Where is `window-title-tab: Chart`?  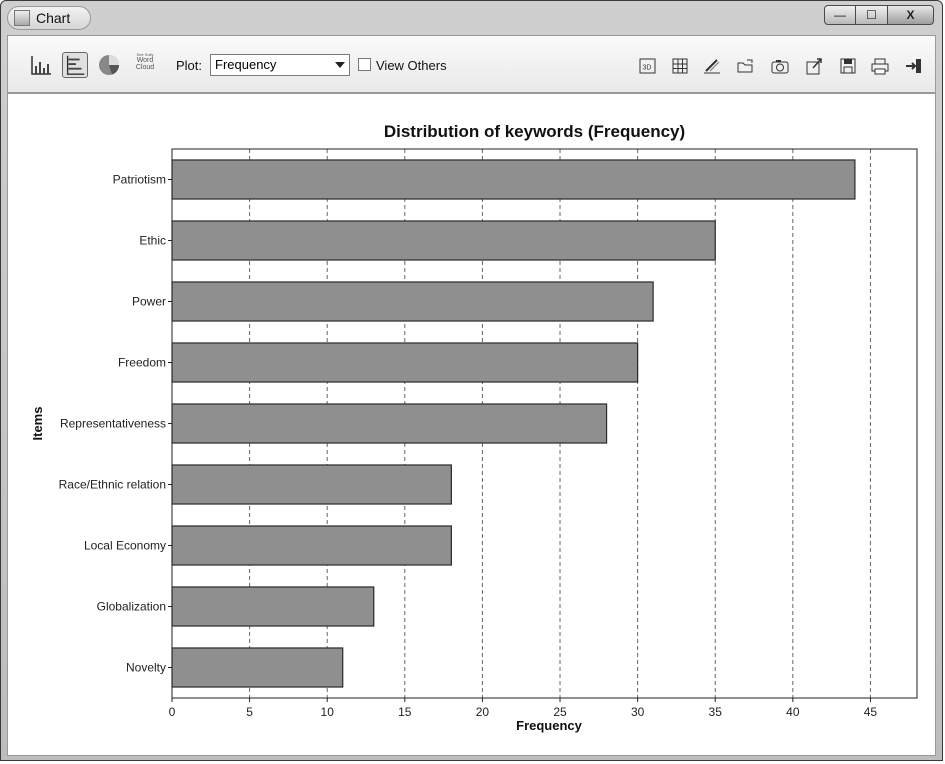
window-title-tab: Chart is located at coordinates (49, 18).